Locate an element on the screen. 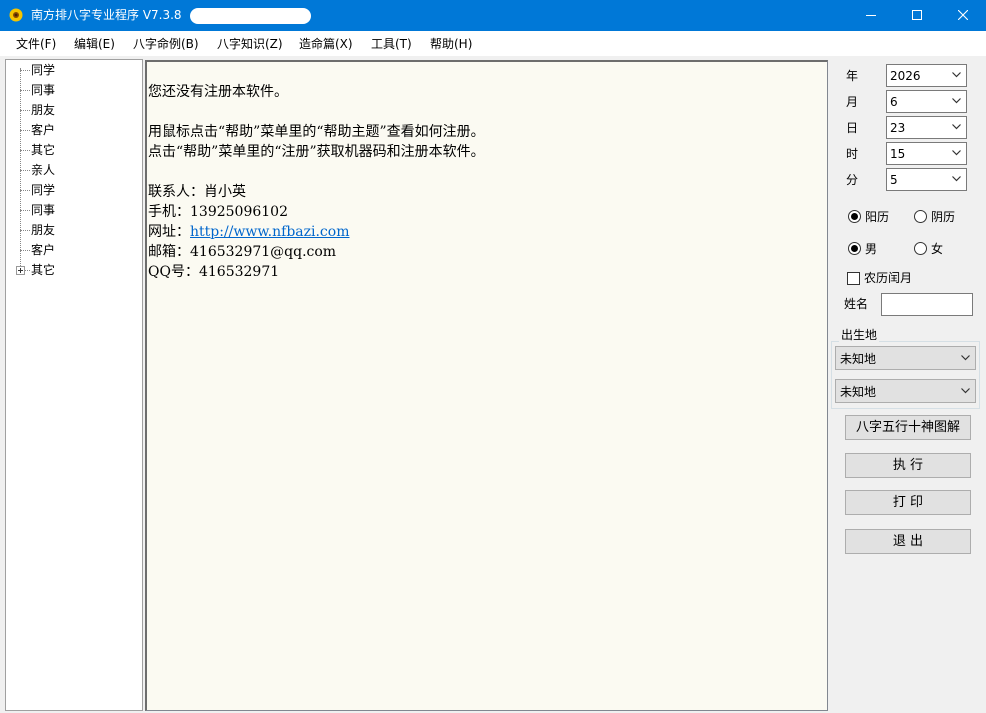 The height and width of the screenshot is (713, 986). category-tree: 同学 同事 朋友 客户 其它 亲人 同学 同事 朋友 客户 其它 is located at coordinates (74, 385).